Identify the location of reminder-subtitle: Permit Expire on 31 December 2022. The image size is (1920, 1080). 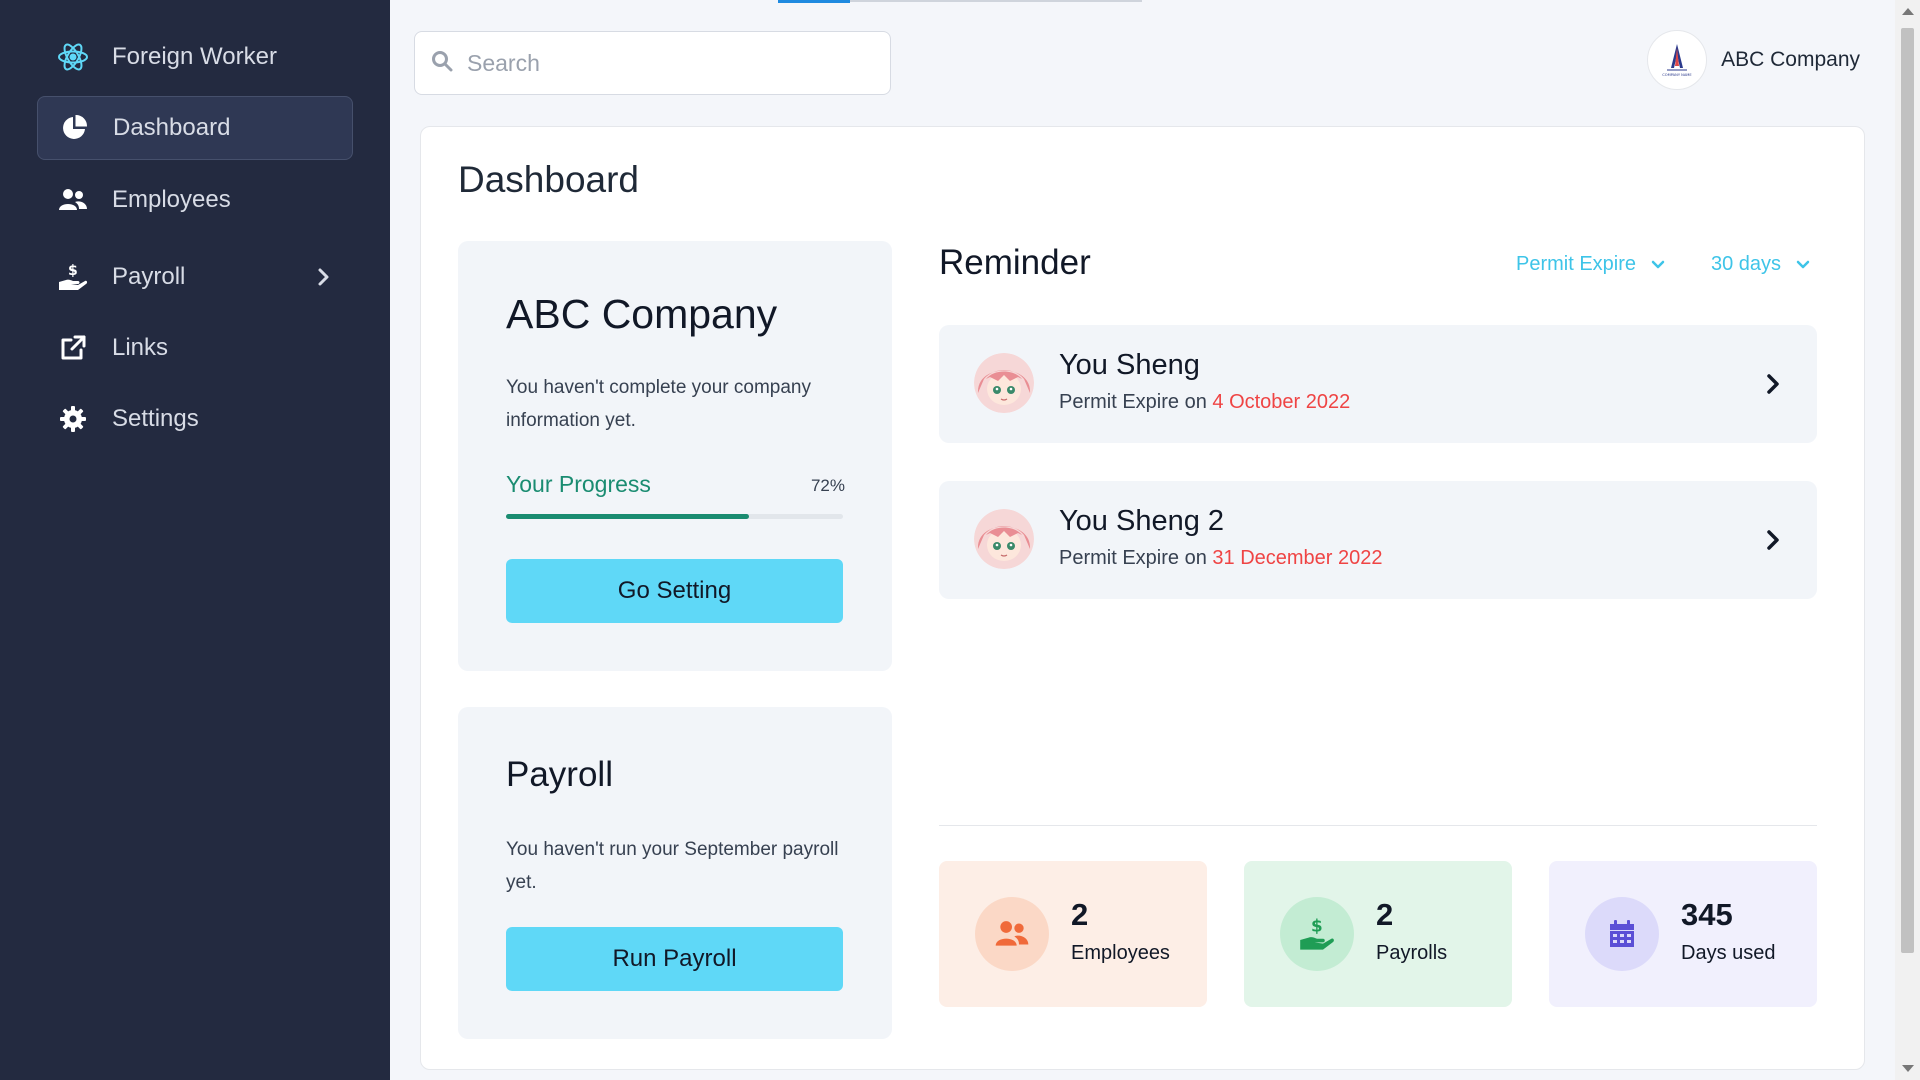
(1221, 558).